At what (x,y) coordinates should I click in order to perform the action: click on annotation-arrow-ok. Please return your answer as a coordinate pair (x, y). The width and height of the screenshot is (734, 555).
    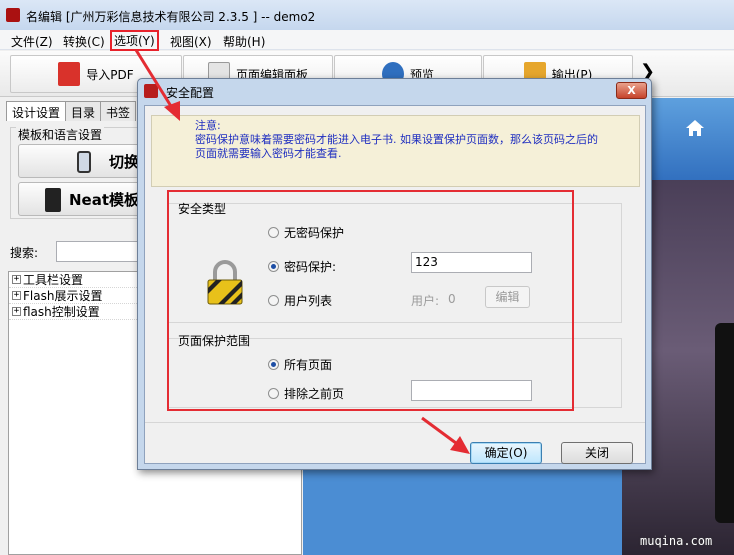
    Looking at the image, I should click on (445, 435).